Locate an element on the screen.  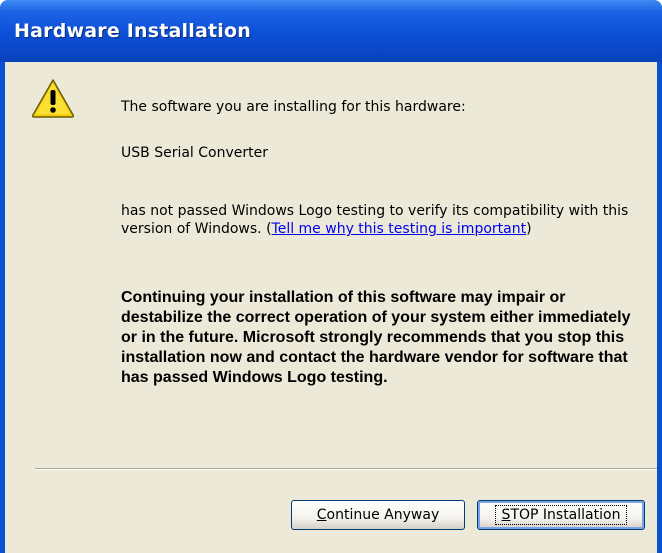
title-bar: Hardware Installation is located at coordinates (331, 31).